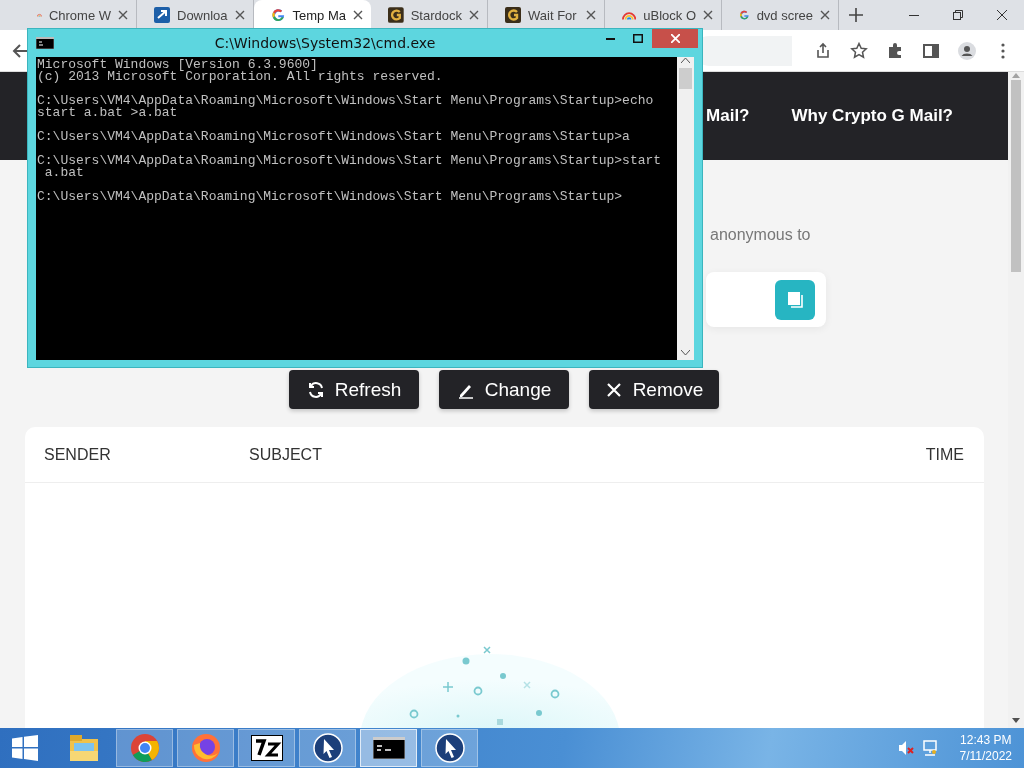  Describe the element at coordinates (504, 389) in the screenshot. I see `edit-button: Change` at that location.